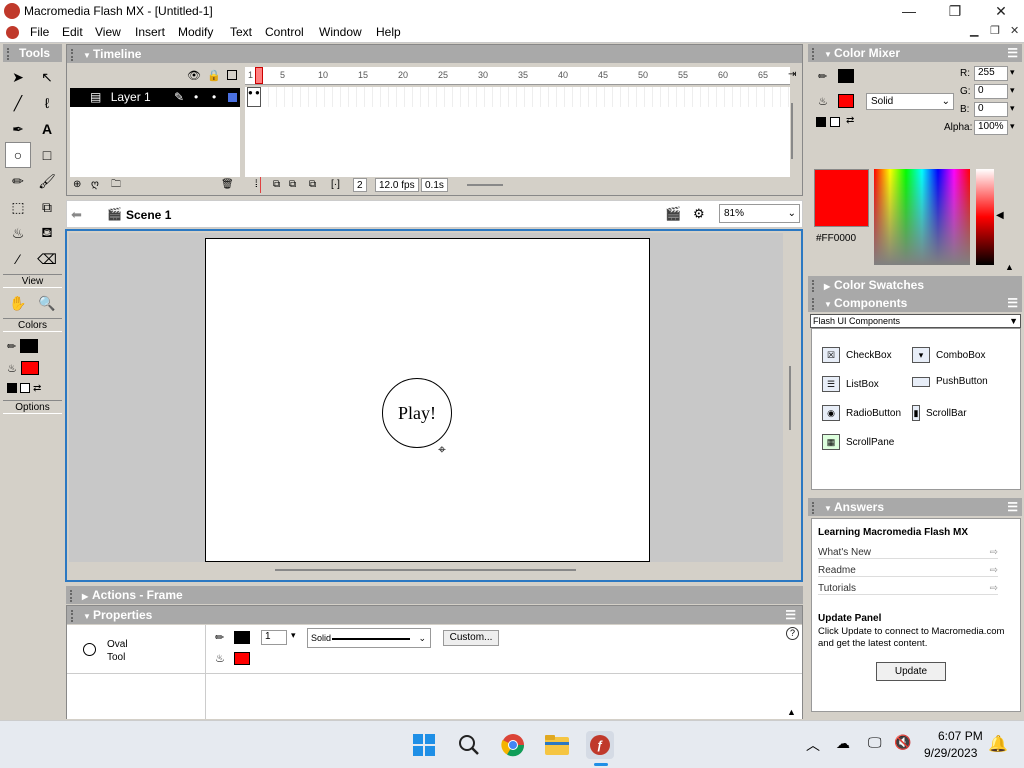 The height and width of the screenshot is (768, 1024). I want to click on stroke-height-field: 1, so click(274, 637).